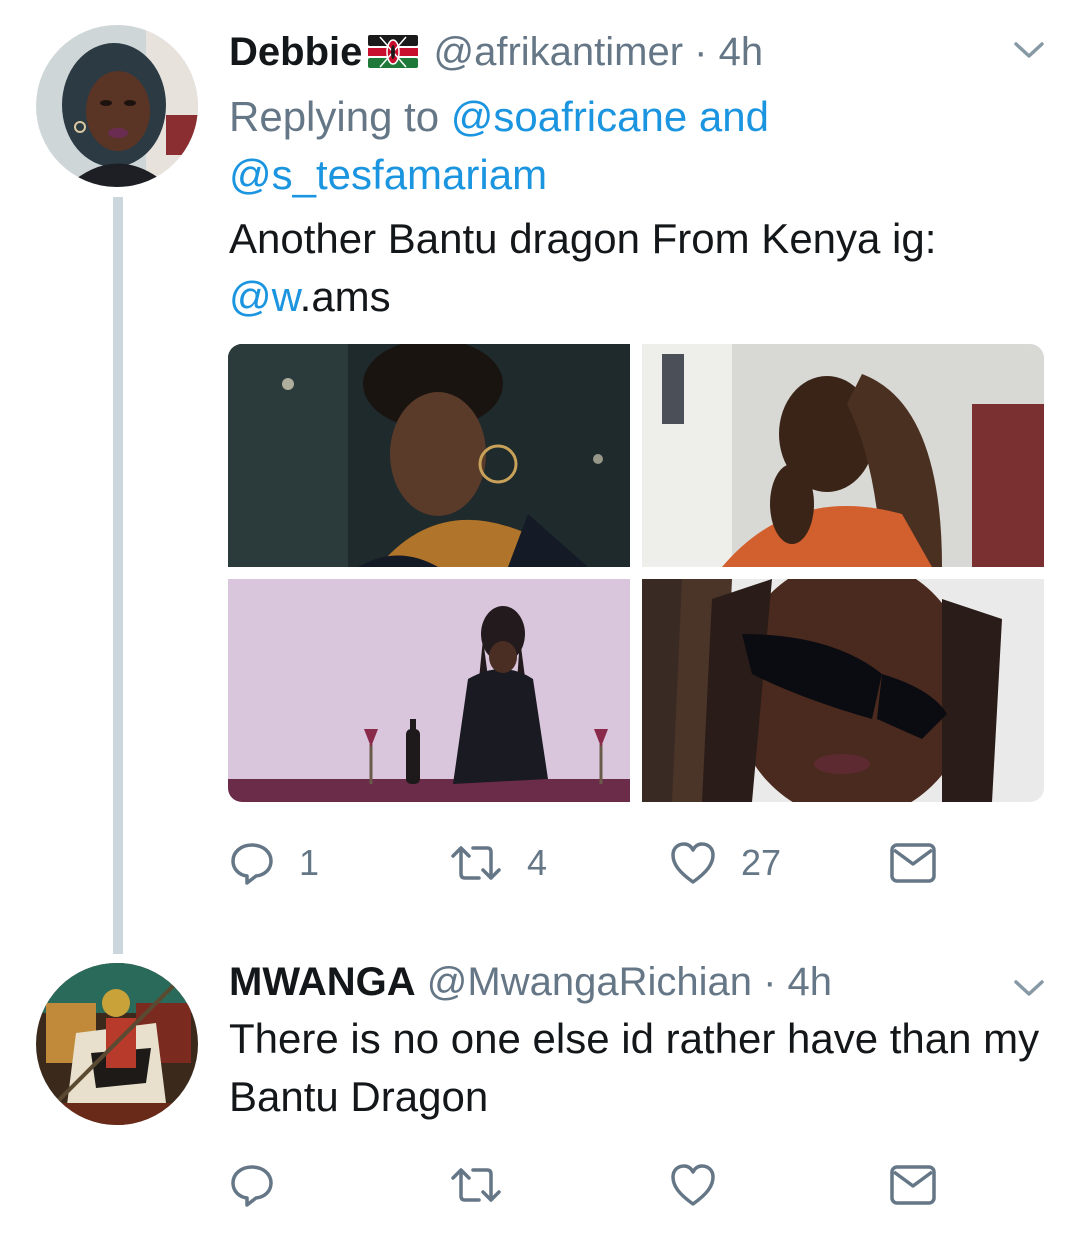 The height and width of the screenshot is (1242, 1080). What do you see at coordinates (609, 1185) in the screenshot?
I see `tweet-actions` at bounding box center [609, 1185].